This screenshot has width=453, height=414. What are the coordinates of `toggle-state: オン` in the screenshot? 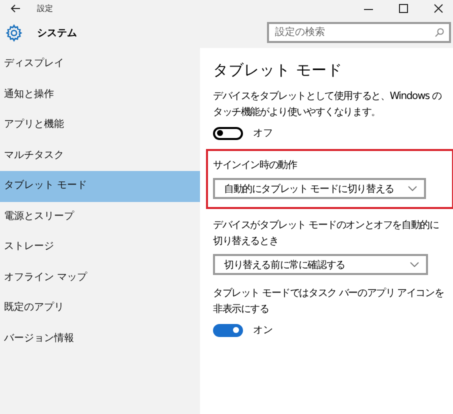 It's located at (263, 330).